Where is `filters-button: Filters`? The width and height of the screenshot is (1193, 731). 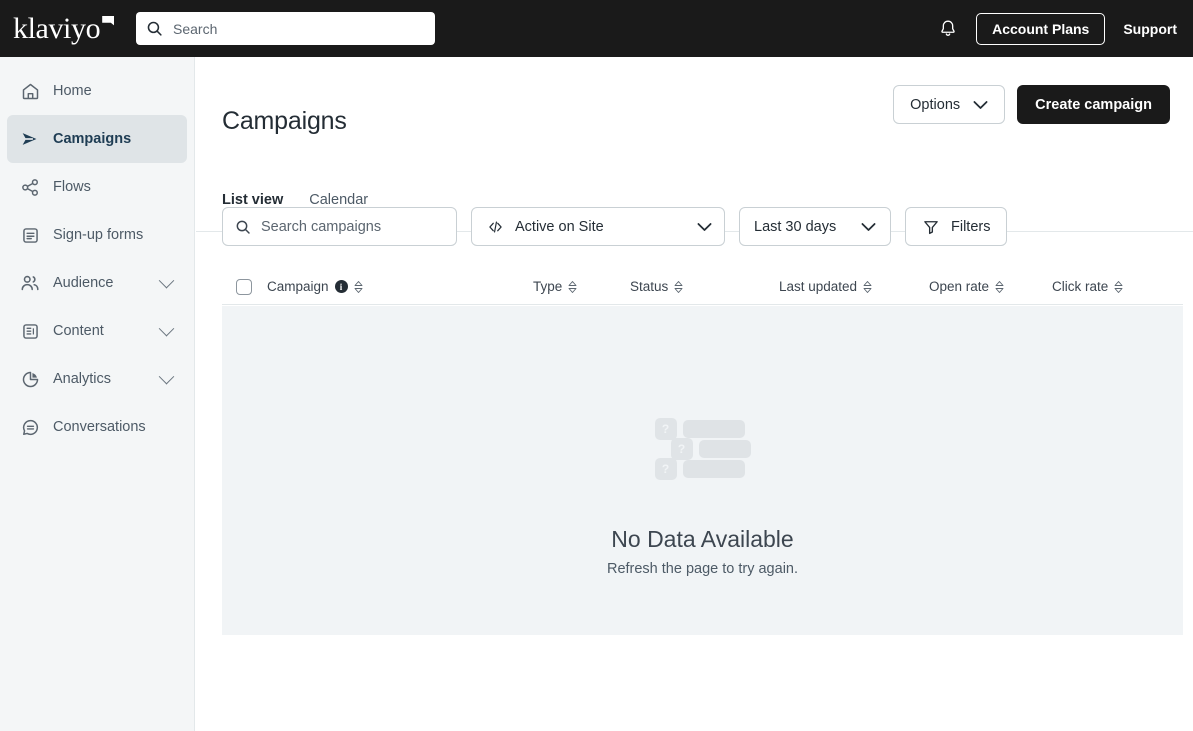 filters-button: Filters is located at coordinates (956, 226).